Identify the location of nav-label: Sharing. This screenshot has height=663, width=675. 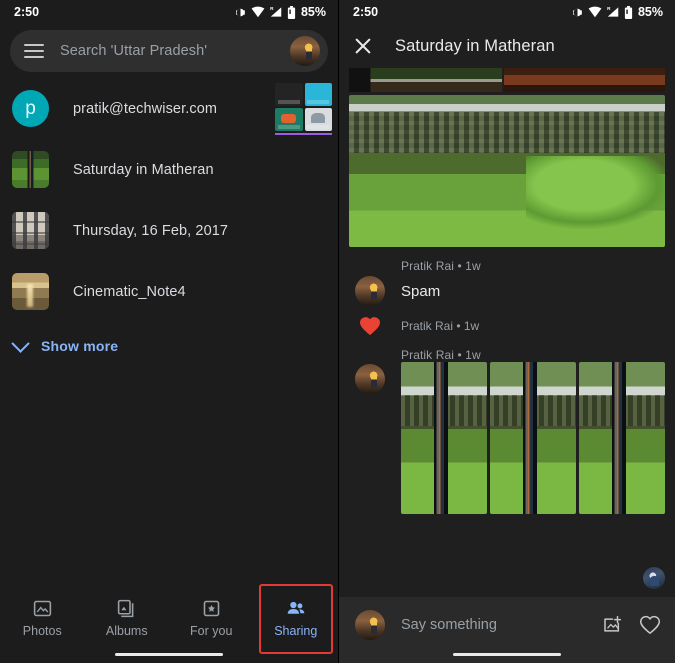
(296, 631).